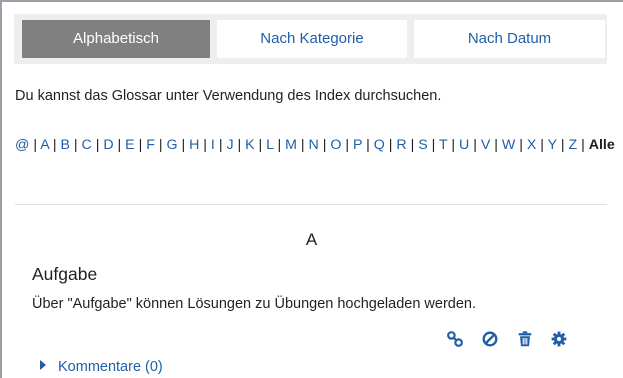  What do you see at coordinates (560, 340) in the screenshot?
I see `gear-icon` at bounding box center [560, 340].